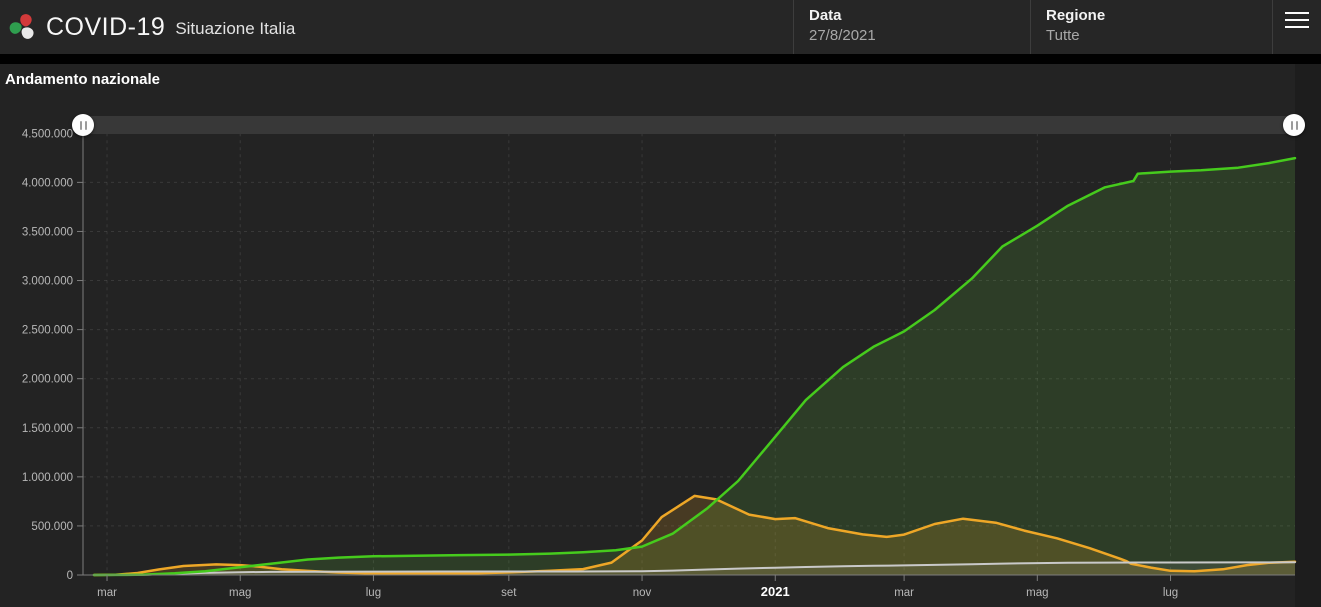  What do you see at coordinates (52, 527) in the screenshot?
I see `y-tick-label: 500.000` at bounding box center [52, 527].